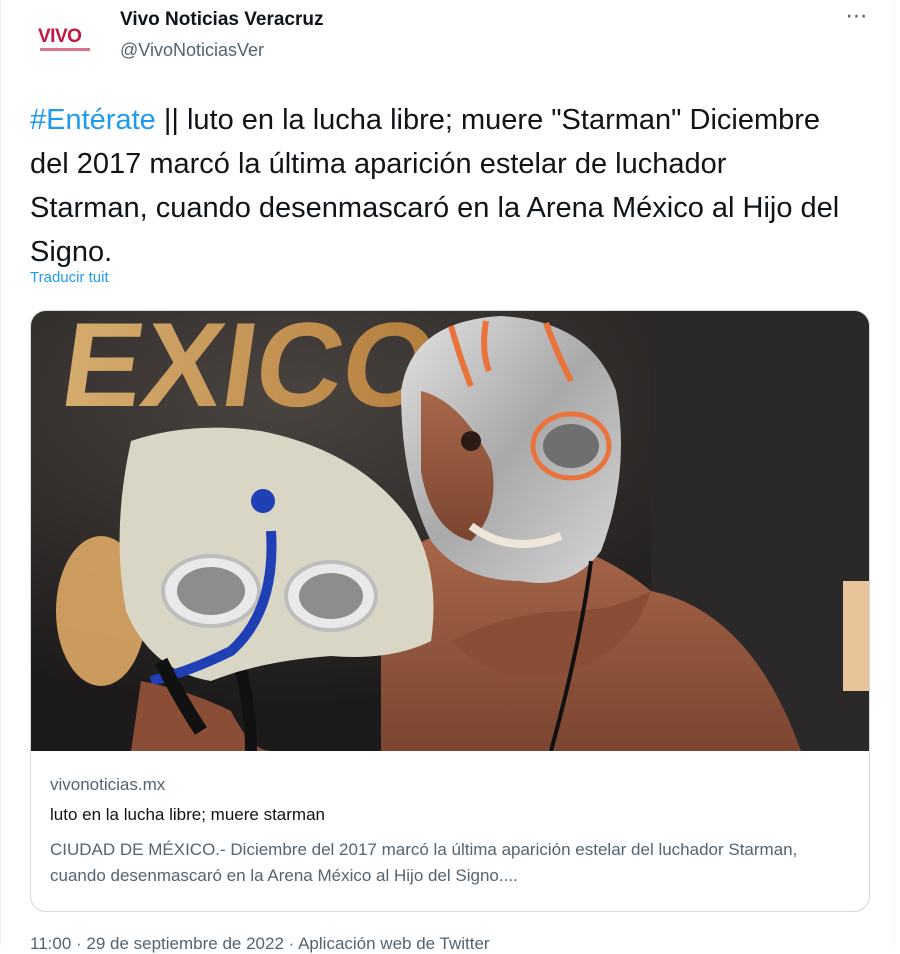 This screenshot has width=900, height=954. I want to click on avatar: VIVO, so click(65, 41).